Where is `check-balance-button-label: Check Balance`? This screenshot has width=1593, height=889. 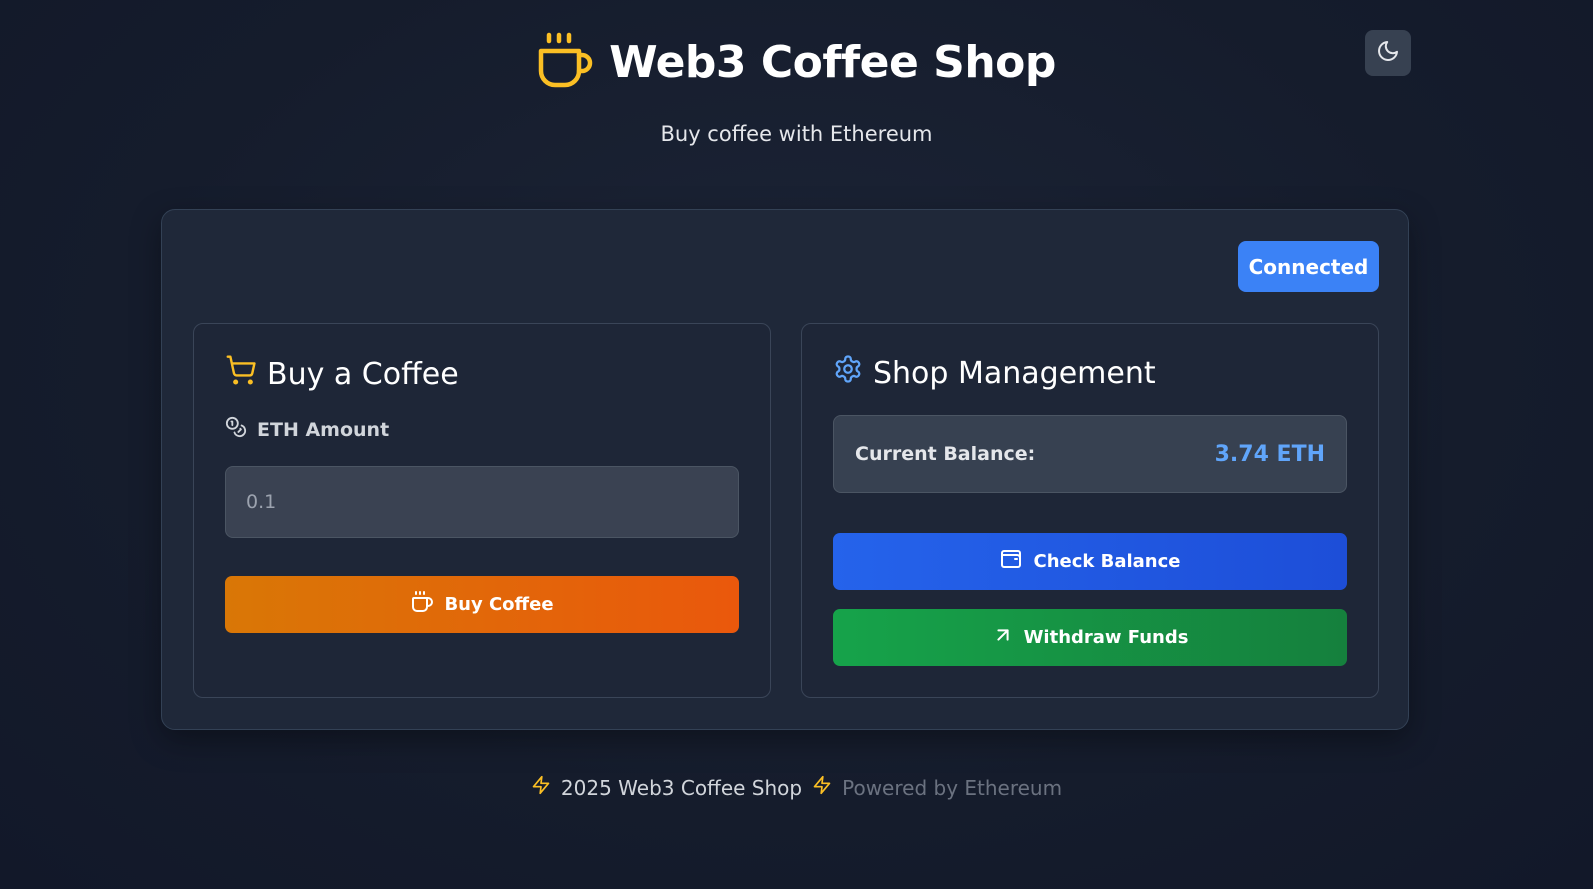 check-balance-button-label: Check Balance is located at coordinates (1107, 561).